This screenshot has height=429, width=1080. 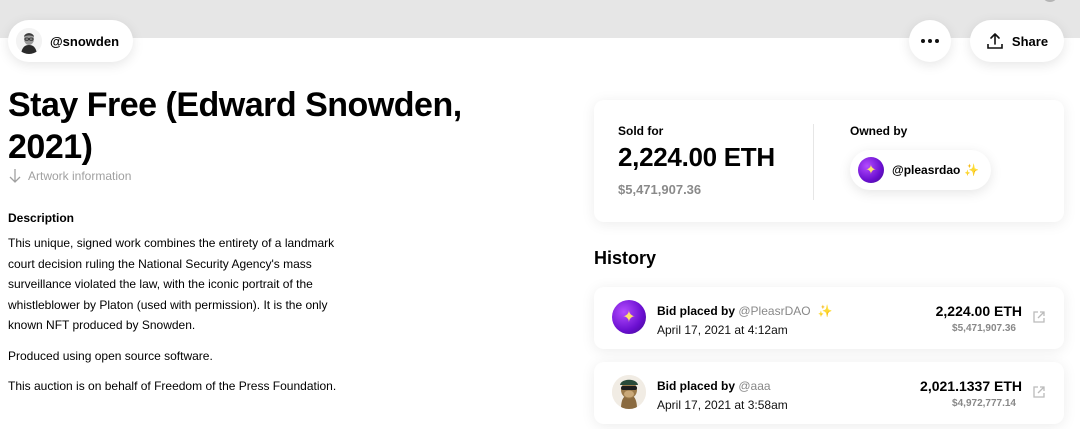 I want to click on share-button: Share, so click(x=1017, y=41).